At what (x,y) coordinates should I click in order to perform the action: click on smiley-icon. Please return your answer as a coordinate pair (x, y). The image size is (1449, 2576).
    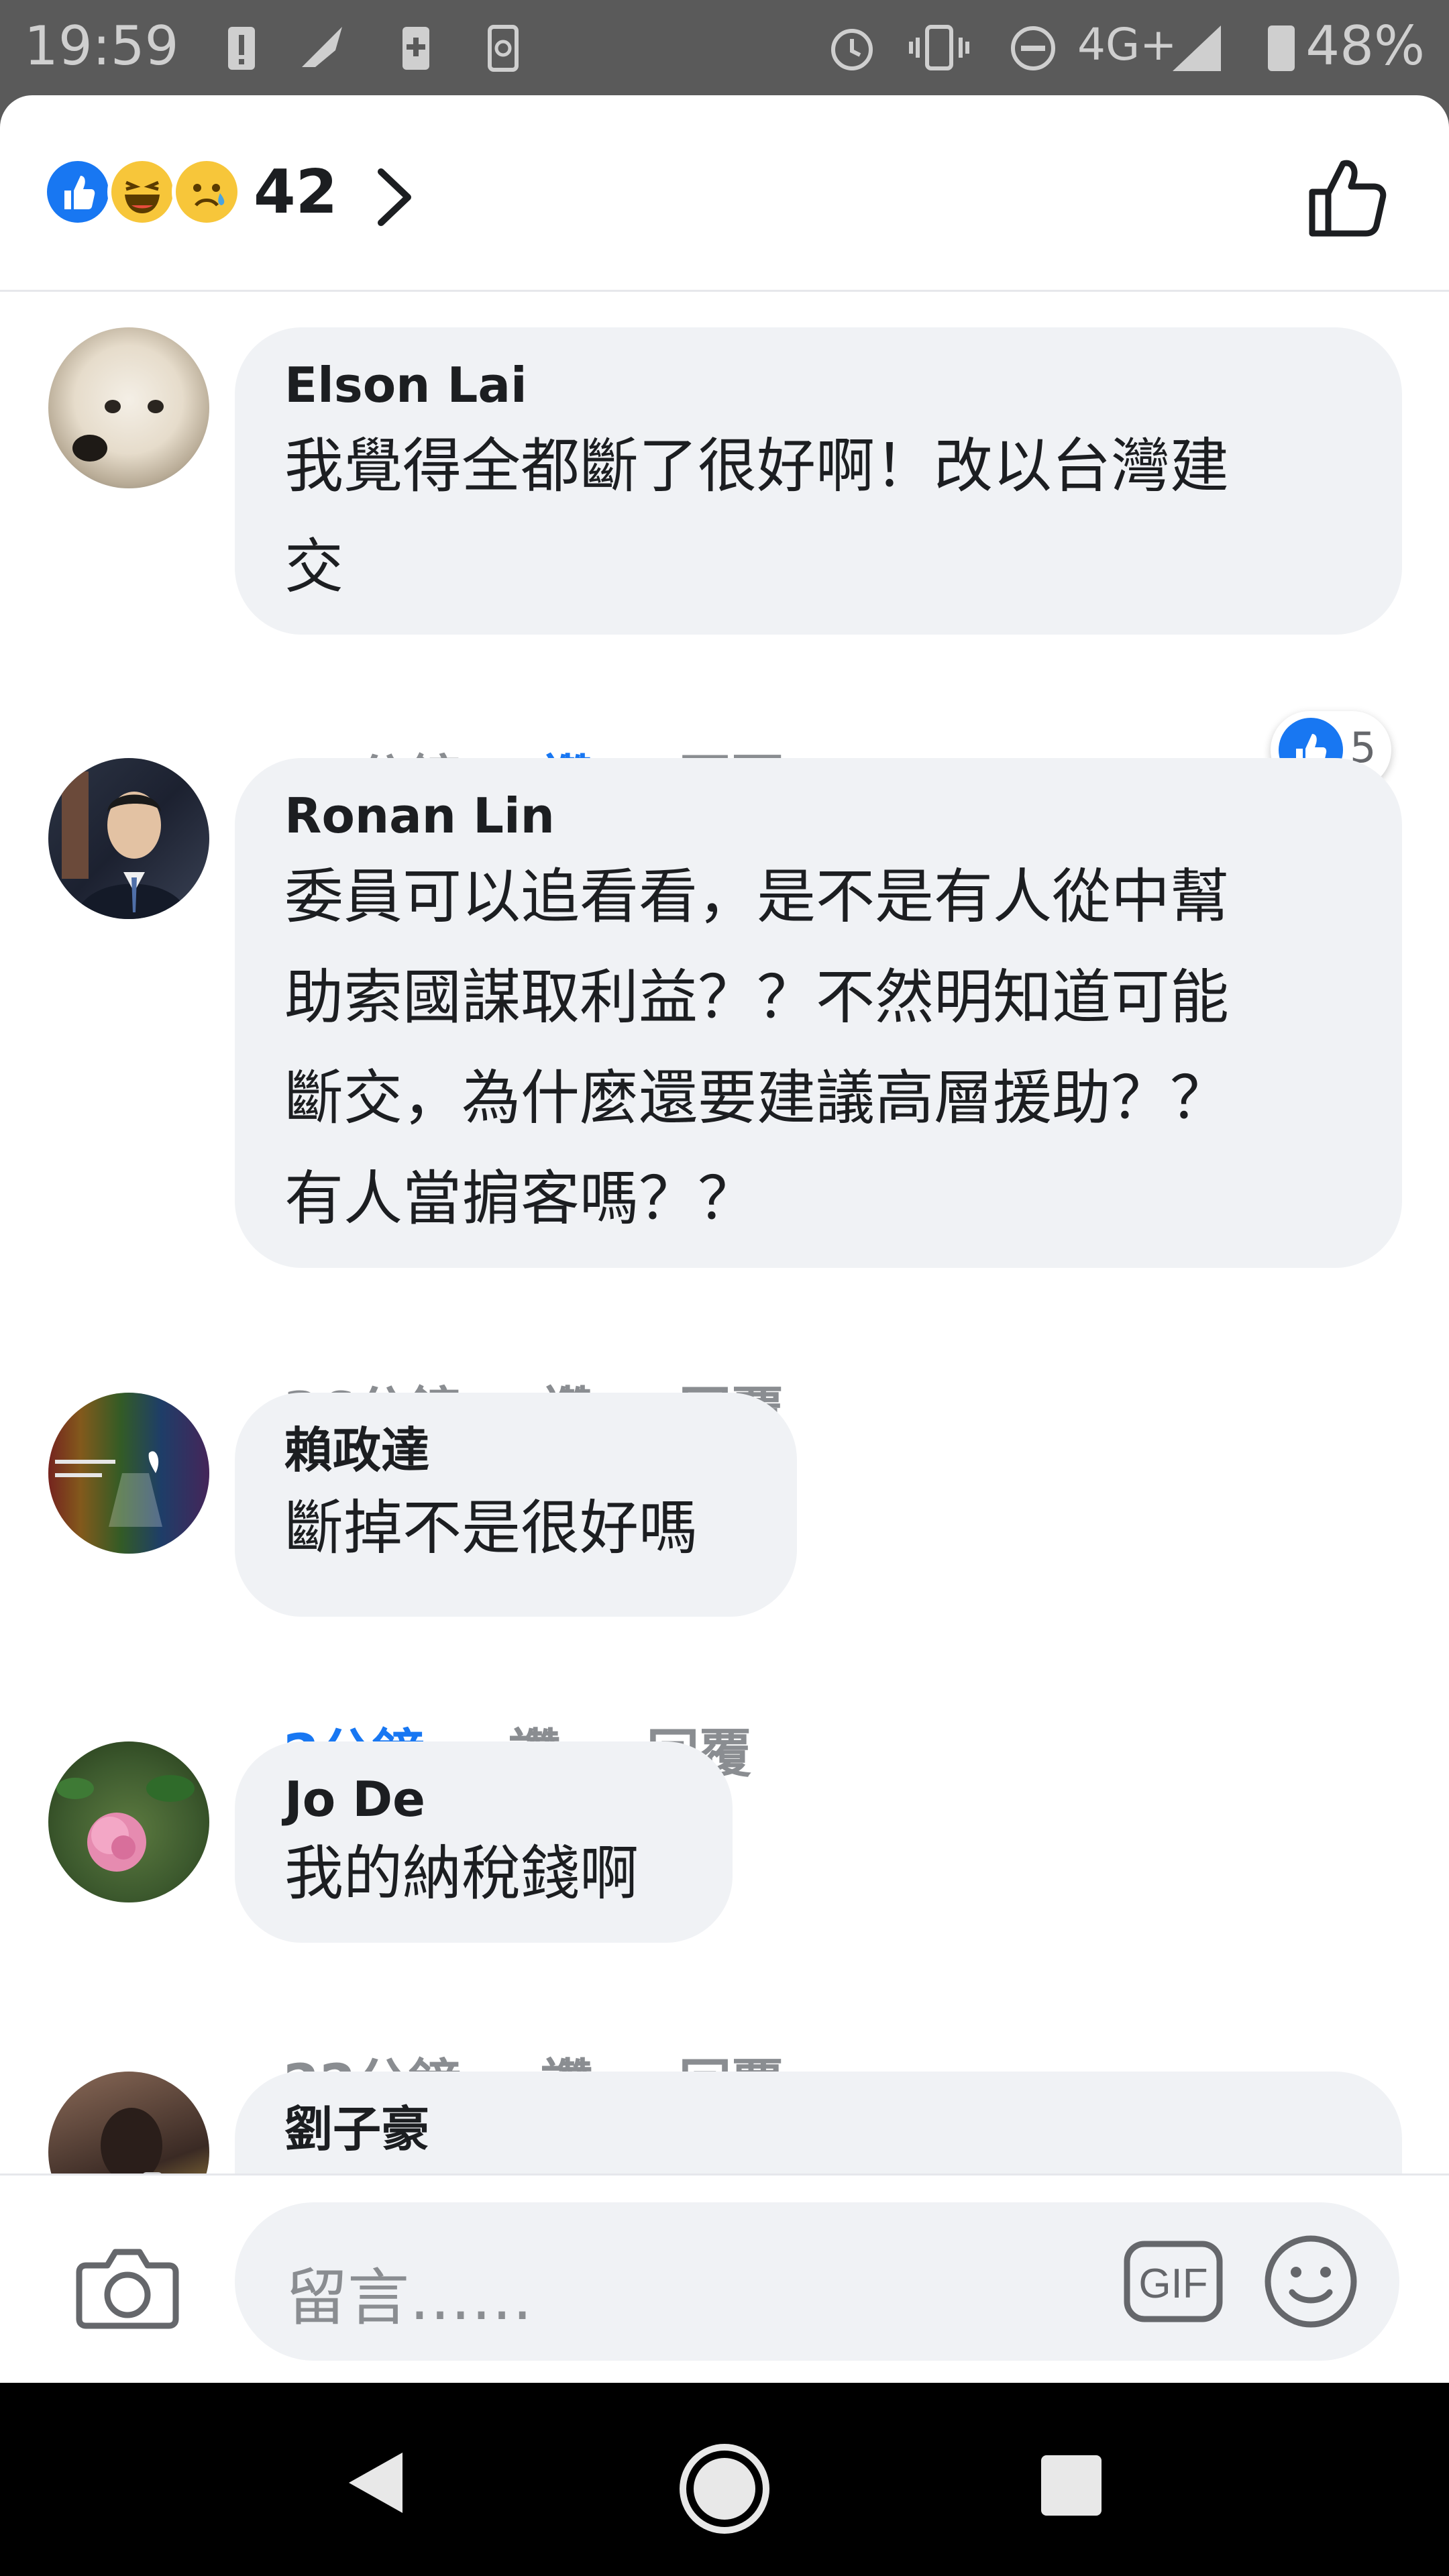
    Looking at the image, I should click on (1311, 2281).